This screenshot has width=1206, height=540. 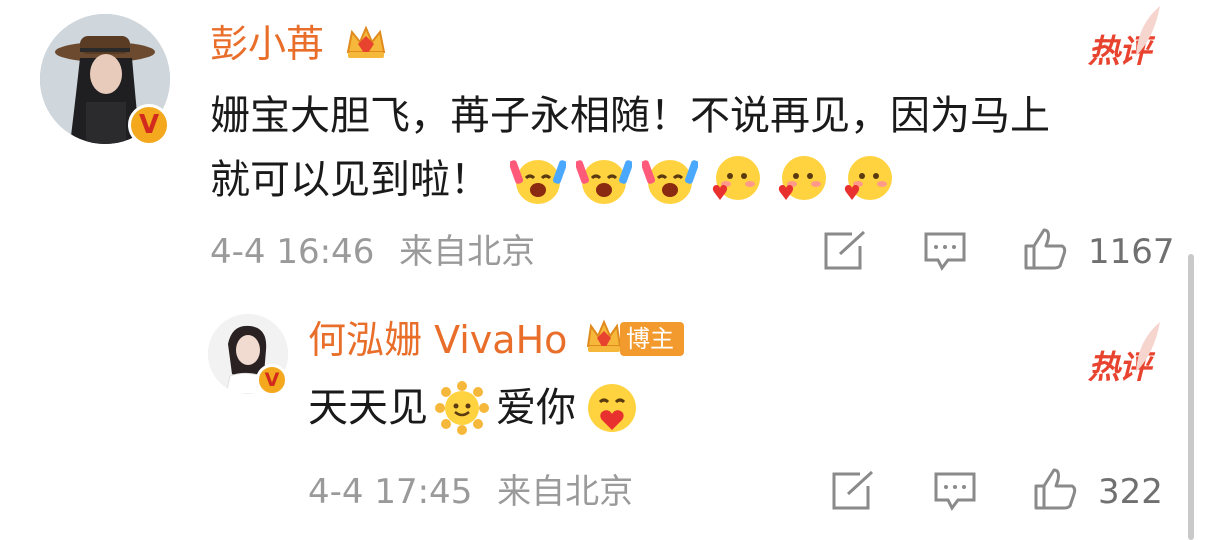 I want to click on comment-text-line-2: 就可以见到啦！, so click(x=558, y=180).